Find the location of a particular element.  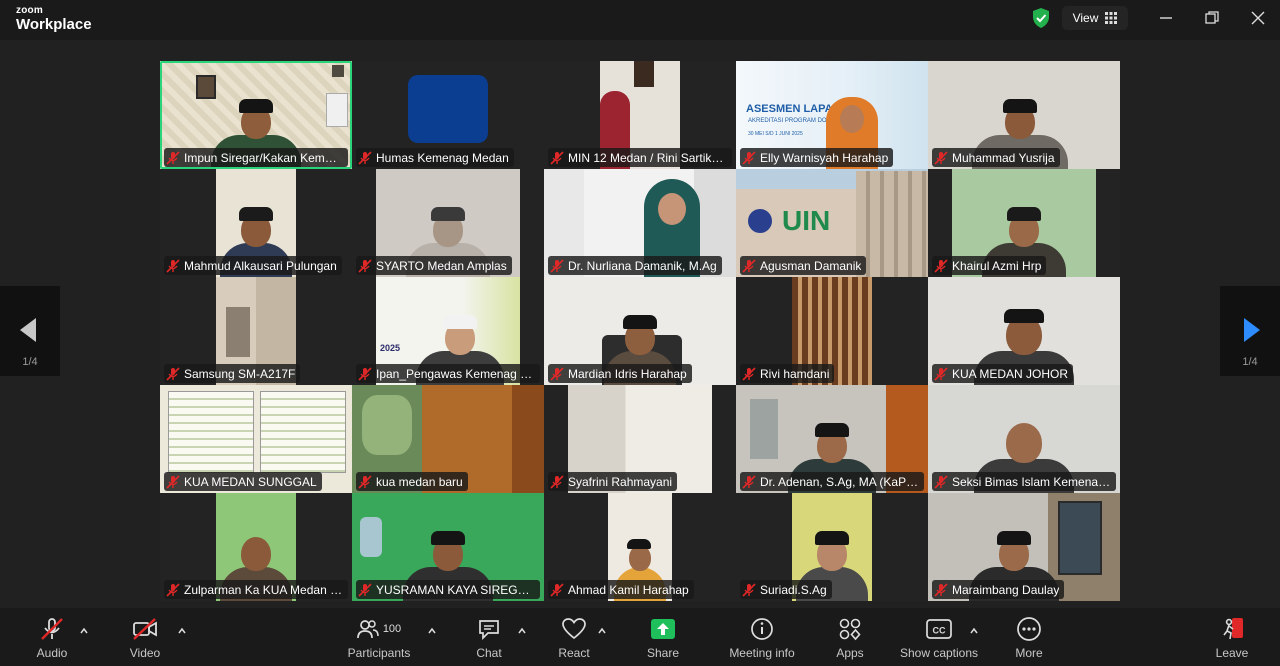

share-label: Share is located at coordinates (663, 653).